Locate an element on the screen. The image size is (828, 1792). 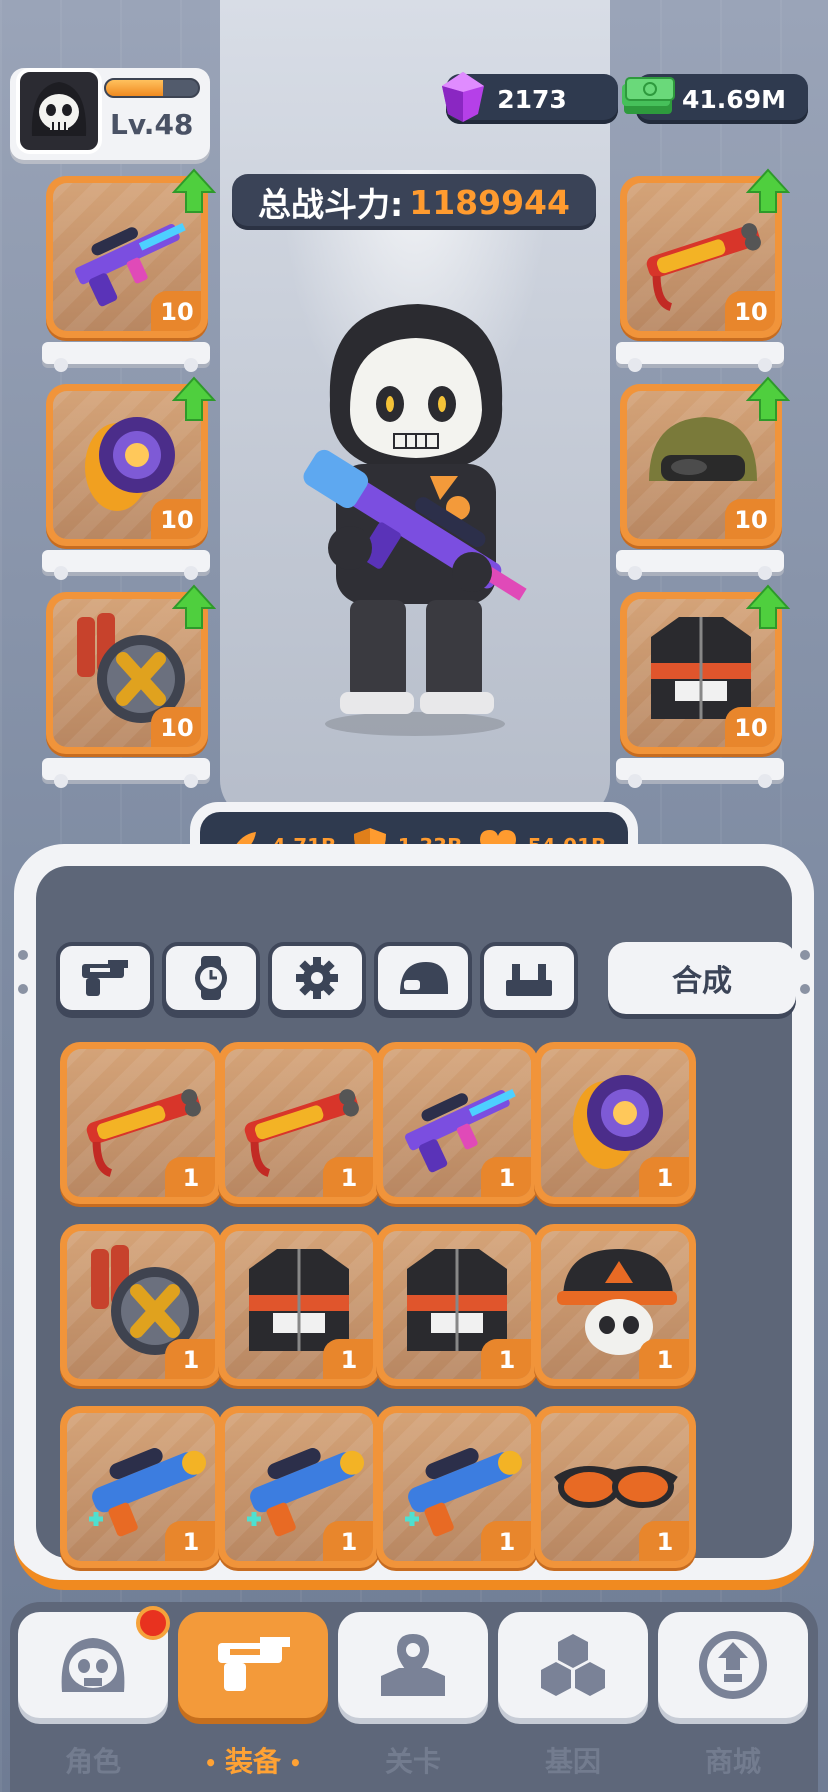
cash-amount: 41.69M is located at coordinates (734, 99).